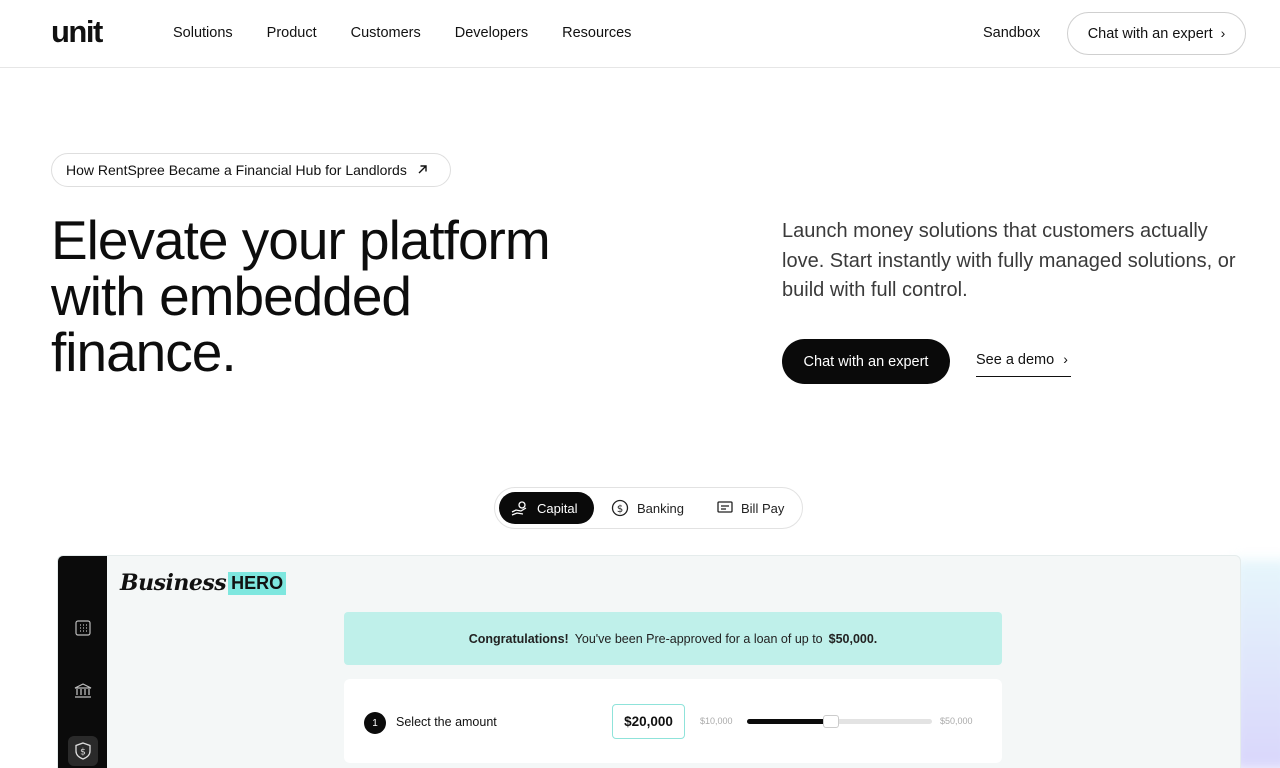  I want to click on congrats-amount: $50,000., so click(853, 638).